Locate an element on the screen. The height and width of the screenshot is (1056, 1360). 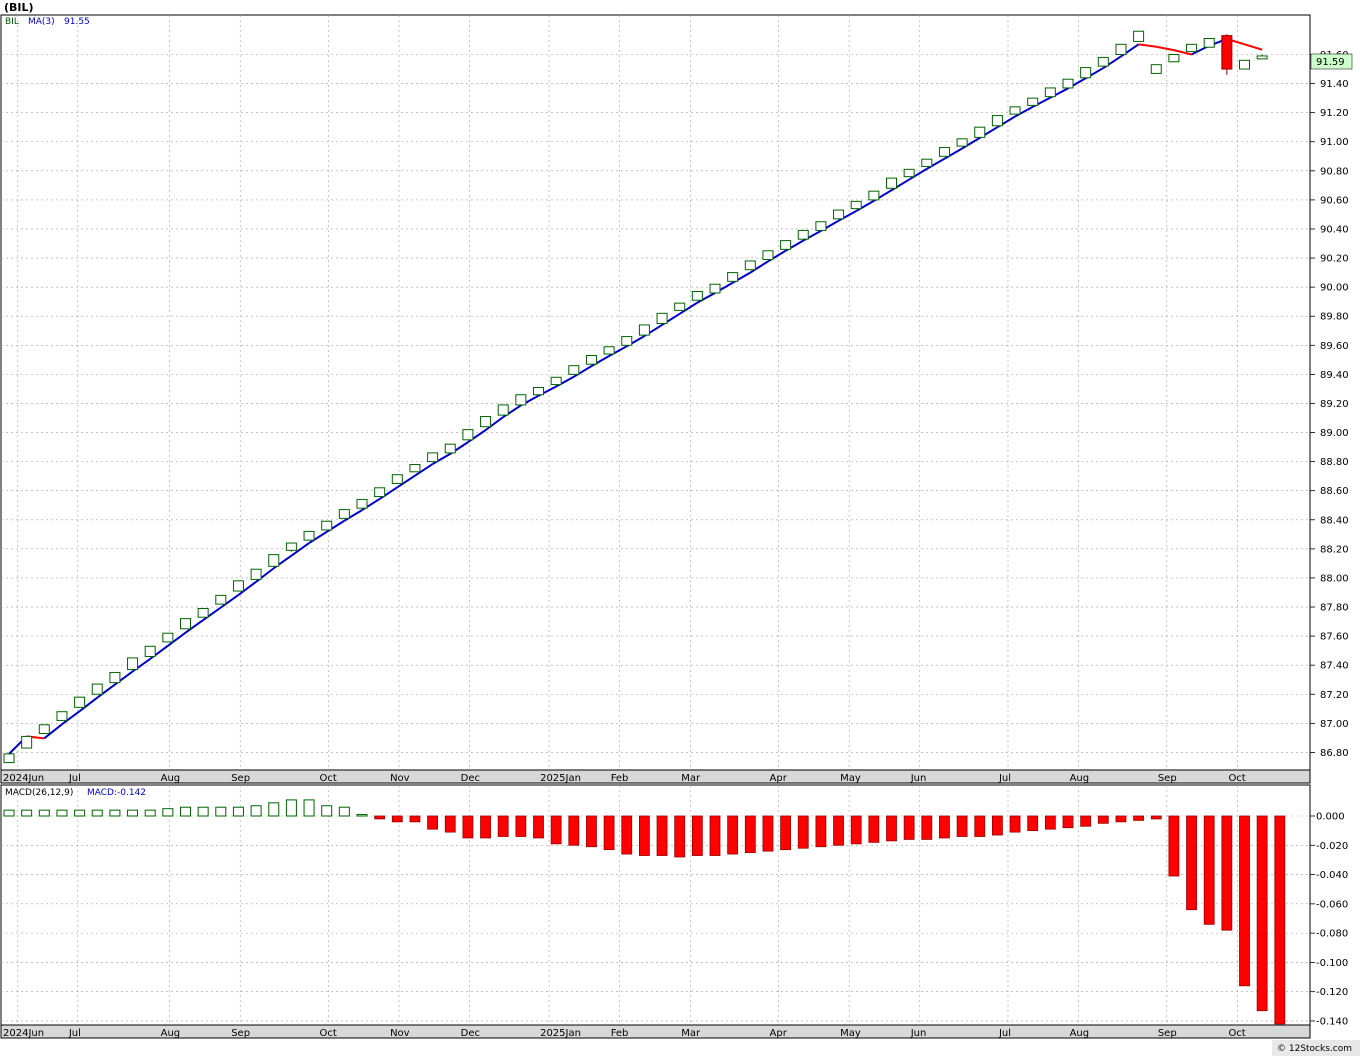
price-y-tick-label: 91.20 is located at coordinates (1334, 113).